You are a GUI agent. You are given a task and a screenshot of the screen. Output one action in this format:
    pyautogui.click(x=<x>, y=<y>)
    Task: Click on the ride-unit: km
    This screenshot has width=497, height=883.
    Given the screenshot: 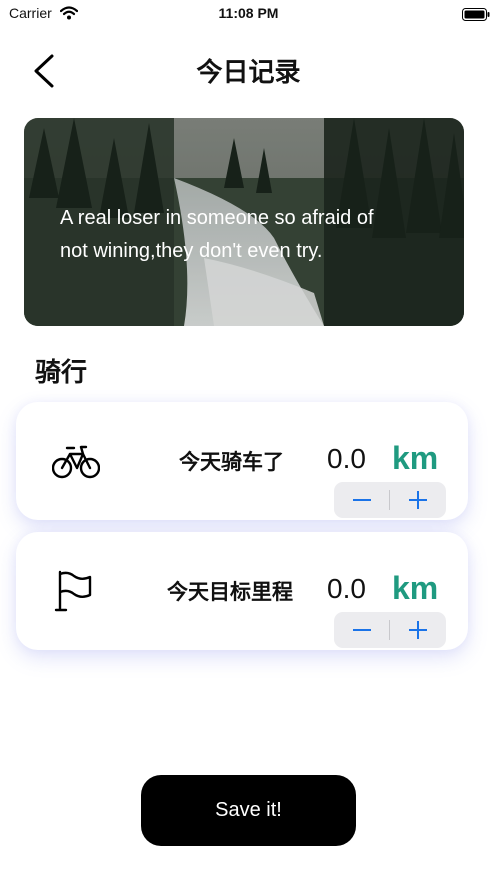 What is the action you would take?
    pyautogui.click(x=415, y=458)
    